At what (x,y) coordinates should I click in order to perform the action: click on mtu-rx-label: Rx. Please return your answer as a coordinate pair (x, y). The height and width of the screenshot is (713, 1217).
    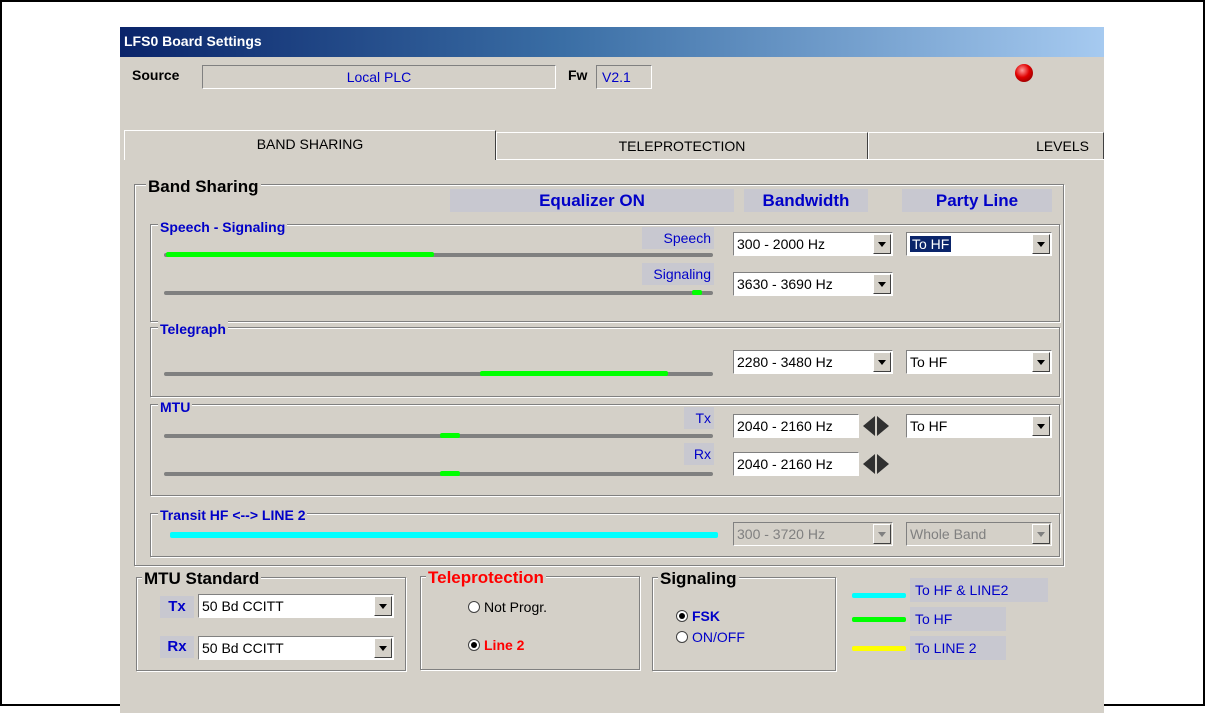
    Looking at the image, I should click on (699, 454).